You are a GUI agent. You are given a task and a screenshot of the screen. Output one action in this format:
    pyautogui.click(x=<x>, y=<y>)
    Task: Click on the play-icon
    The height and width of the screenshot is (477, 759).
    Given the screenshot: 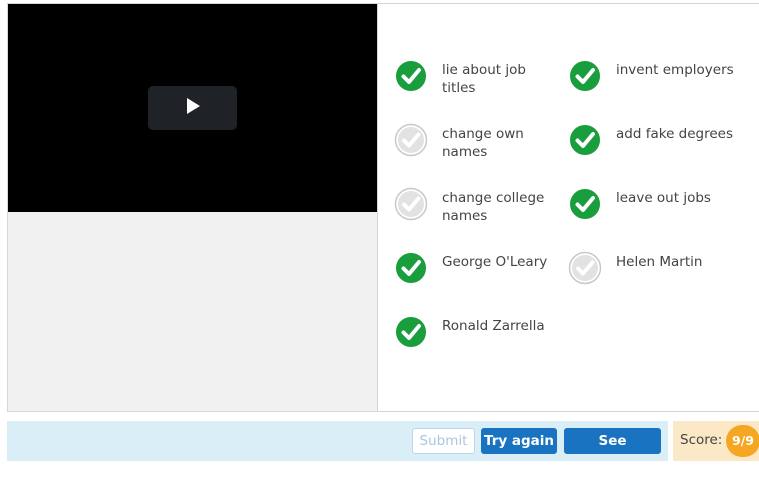 What is the action you would take?
    pyautogui.click(x=193, y=108)
    